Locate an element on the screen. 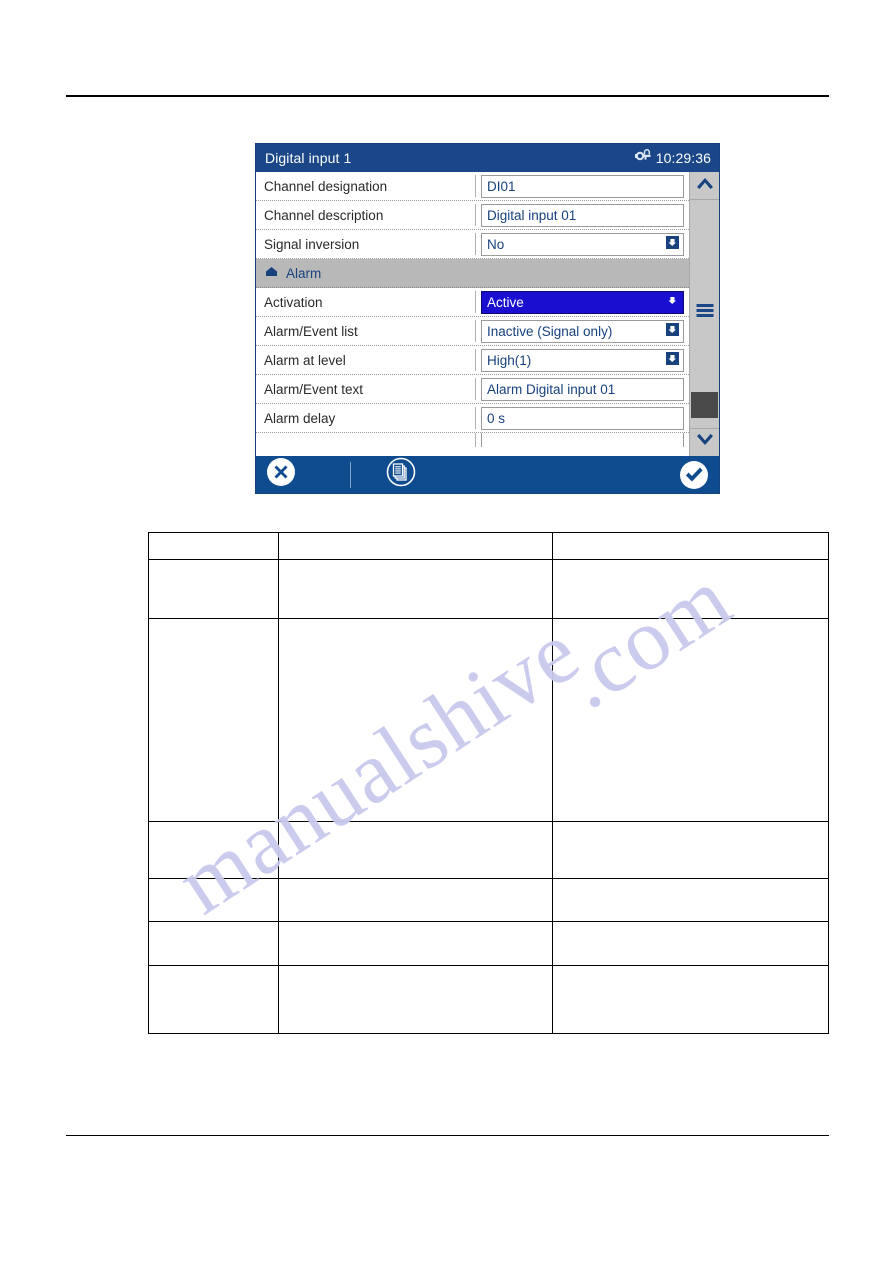 Image resolution: width=893 pixels, height=1263 pixels. setting-row-alarm-delay: Alarm delay 0 s is located at coordinates (472, 418).